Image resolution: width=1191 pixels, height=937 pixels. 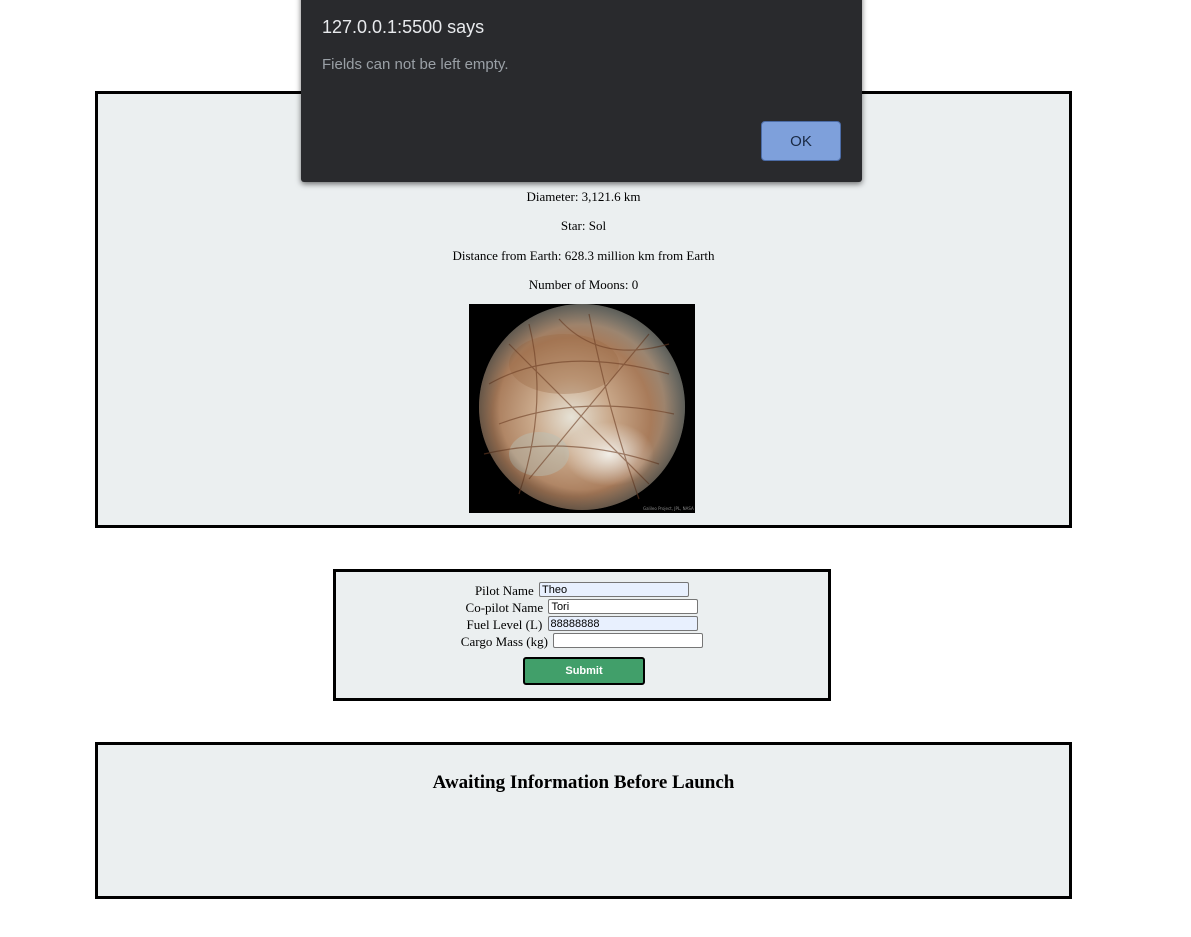 What do you see at coordinates (582, 408) in the screenshot?
I see `planet-image: Galileo Project, JPL, NASA` at bounding box center [582, 408].